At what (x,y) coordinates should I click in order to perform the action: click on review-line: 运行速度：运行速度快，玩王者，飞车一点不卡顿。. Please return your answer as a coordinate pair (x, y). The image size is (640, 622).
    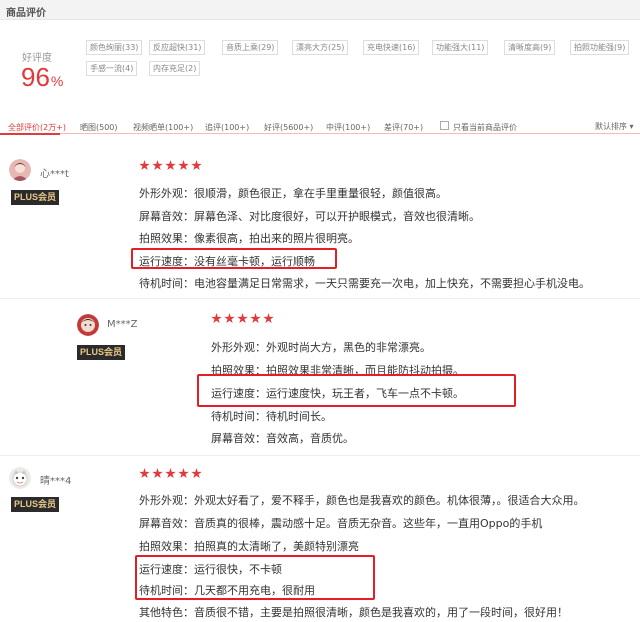
    Looking at the image, I should click on (337, 393).